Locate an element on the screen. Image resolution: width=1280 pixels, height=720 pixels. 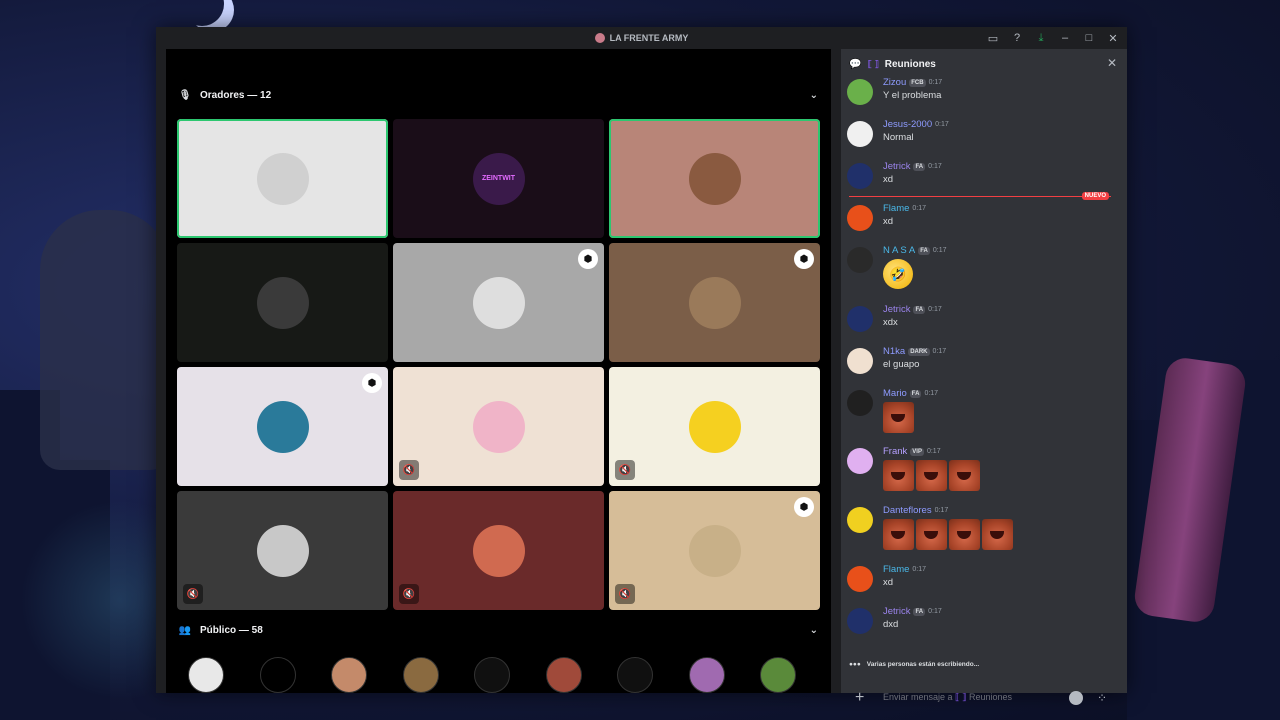
emoji-icon is located at coordinates (1076, 698).